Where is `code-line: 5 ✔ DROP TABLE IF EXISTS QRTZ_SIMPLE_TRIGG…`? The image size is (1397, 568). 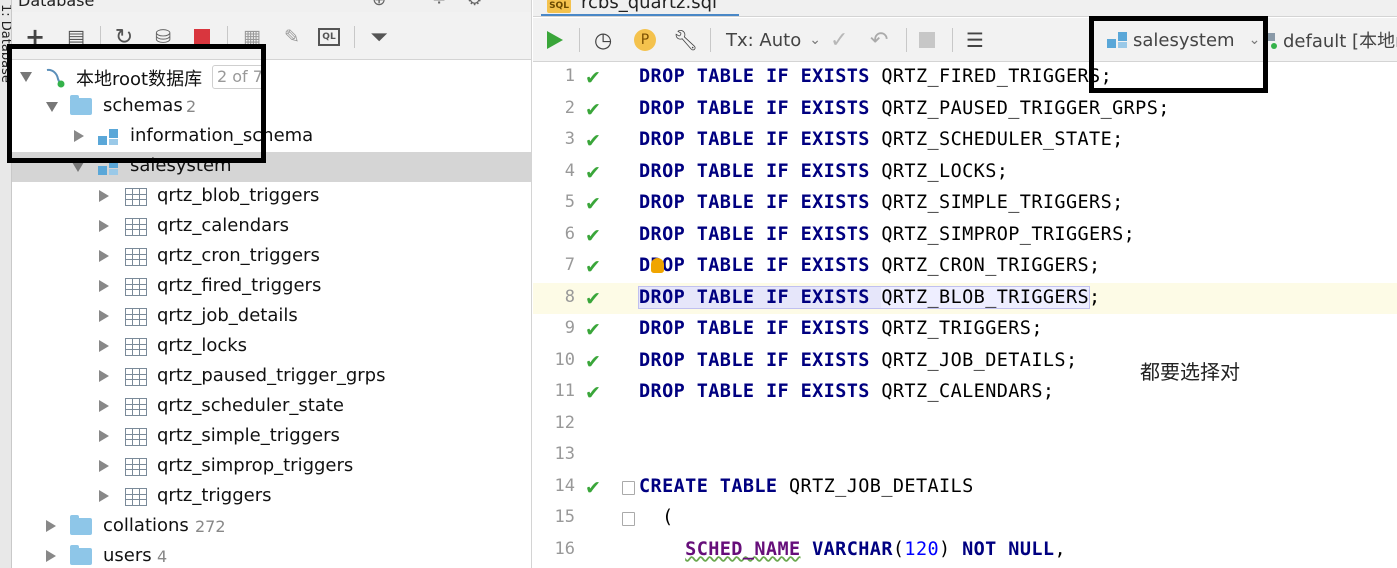
code-line: 5 ✔ DROP TABLE IF EXISTS QRTZ_SIMPLE_TRIGG… is located at coordinates (965, 204).